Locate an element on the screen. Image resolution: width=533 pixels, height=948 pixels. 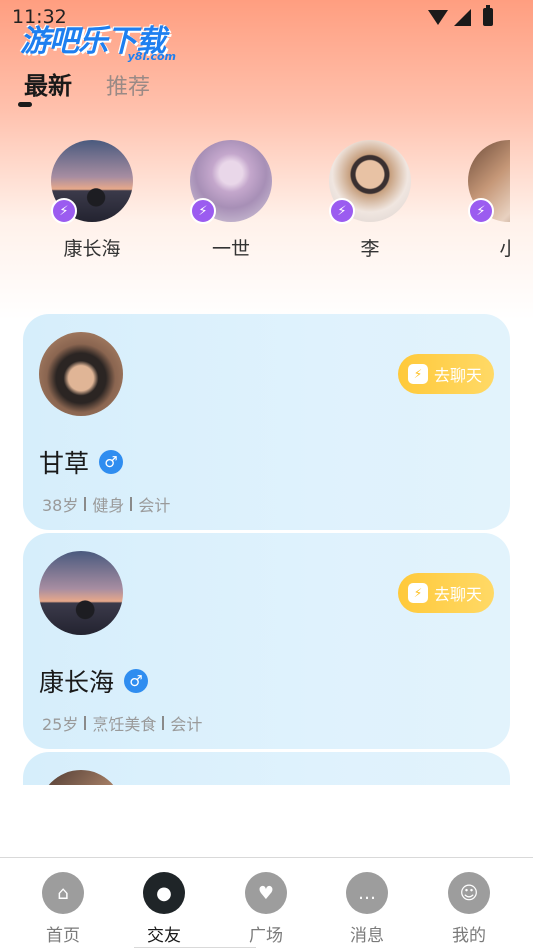
wifi-icon is located at coordinates (438, 17).